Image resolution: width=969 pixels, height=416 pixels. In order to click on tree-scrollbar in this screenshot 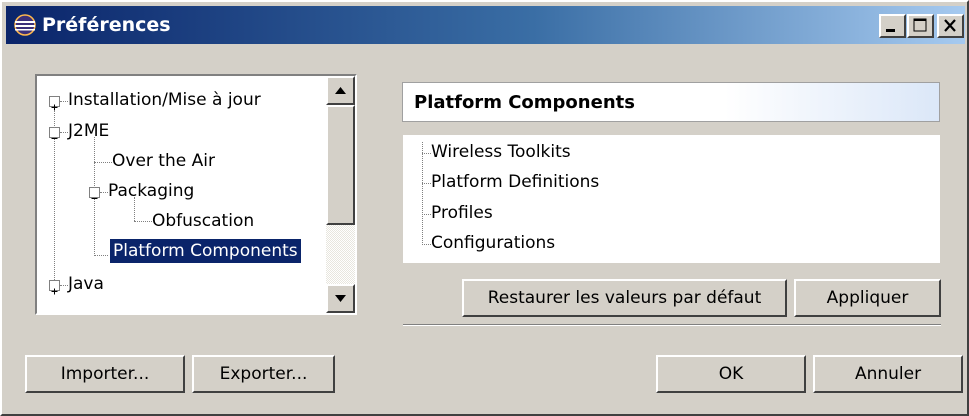, I will do `click(340, 194)`.